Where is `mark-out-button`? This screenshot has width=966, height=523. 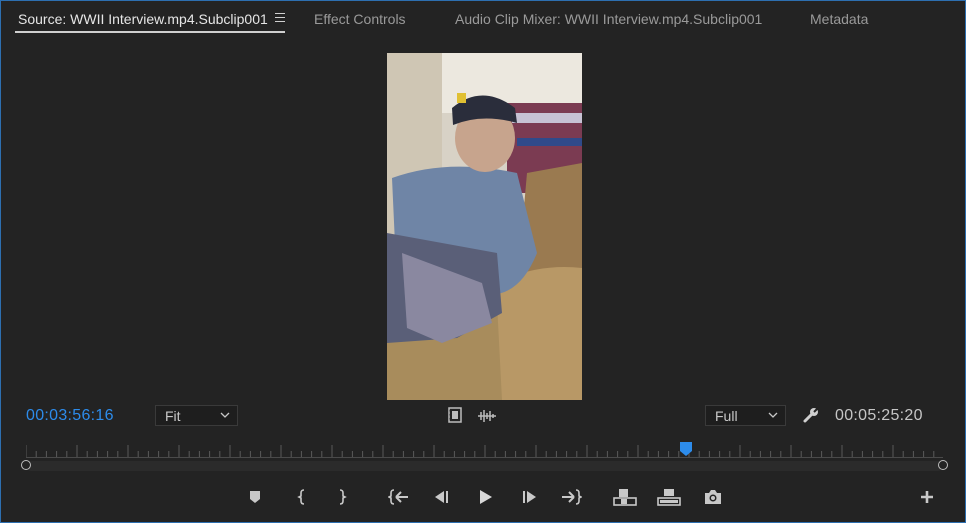 mark-out-button is located at coordinates (342, 497).